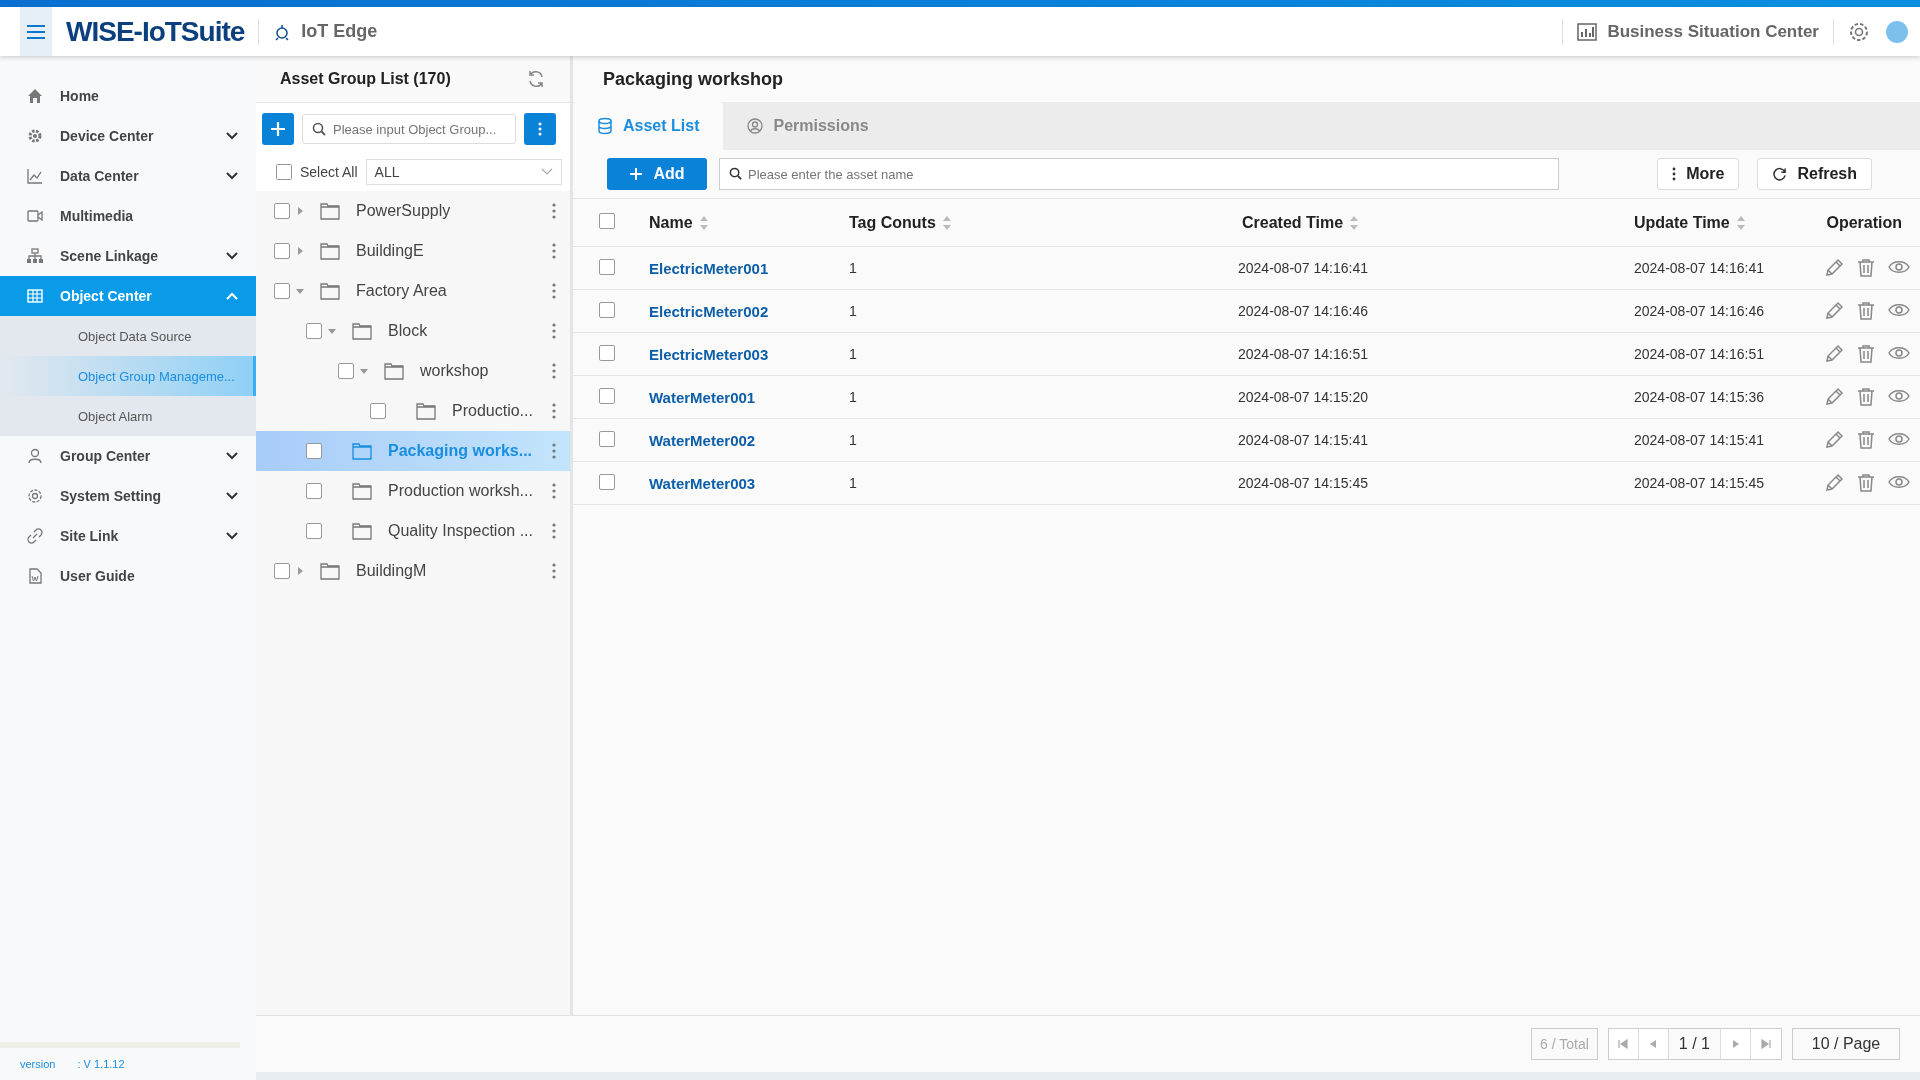 The width and height of the screenshot is (1920, 1080). Describe the element at coordinates (278, 129) in the screenshot. I see `add-button` at that location.